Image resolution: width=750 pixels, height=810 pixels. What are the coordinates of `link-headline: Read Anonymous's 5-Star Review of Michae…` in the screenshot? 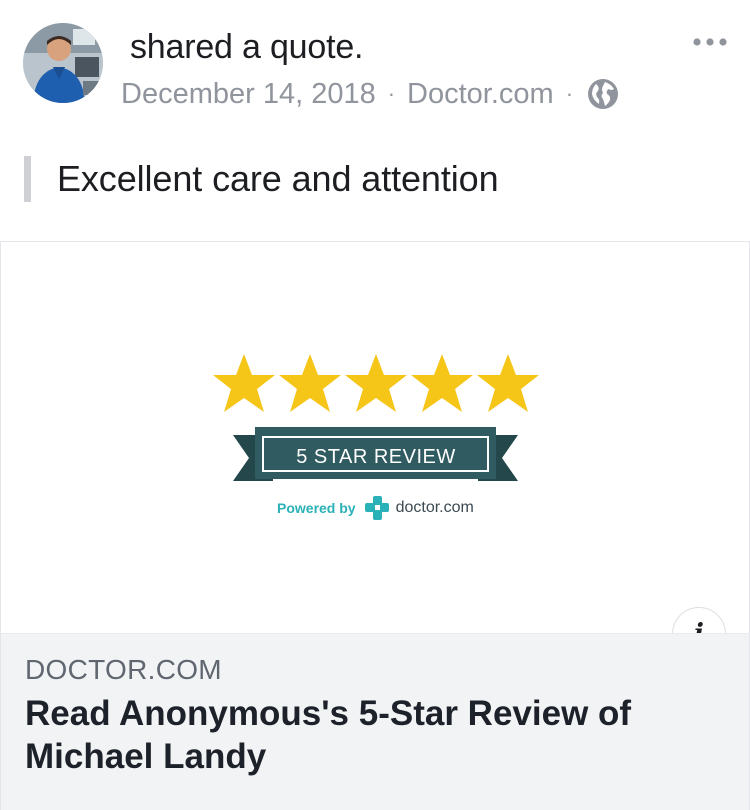 It's located at (370, 735).